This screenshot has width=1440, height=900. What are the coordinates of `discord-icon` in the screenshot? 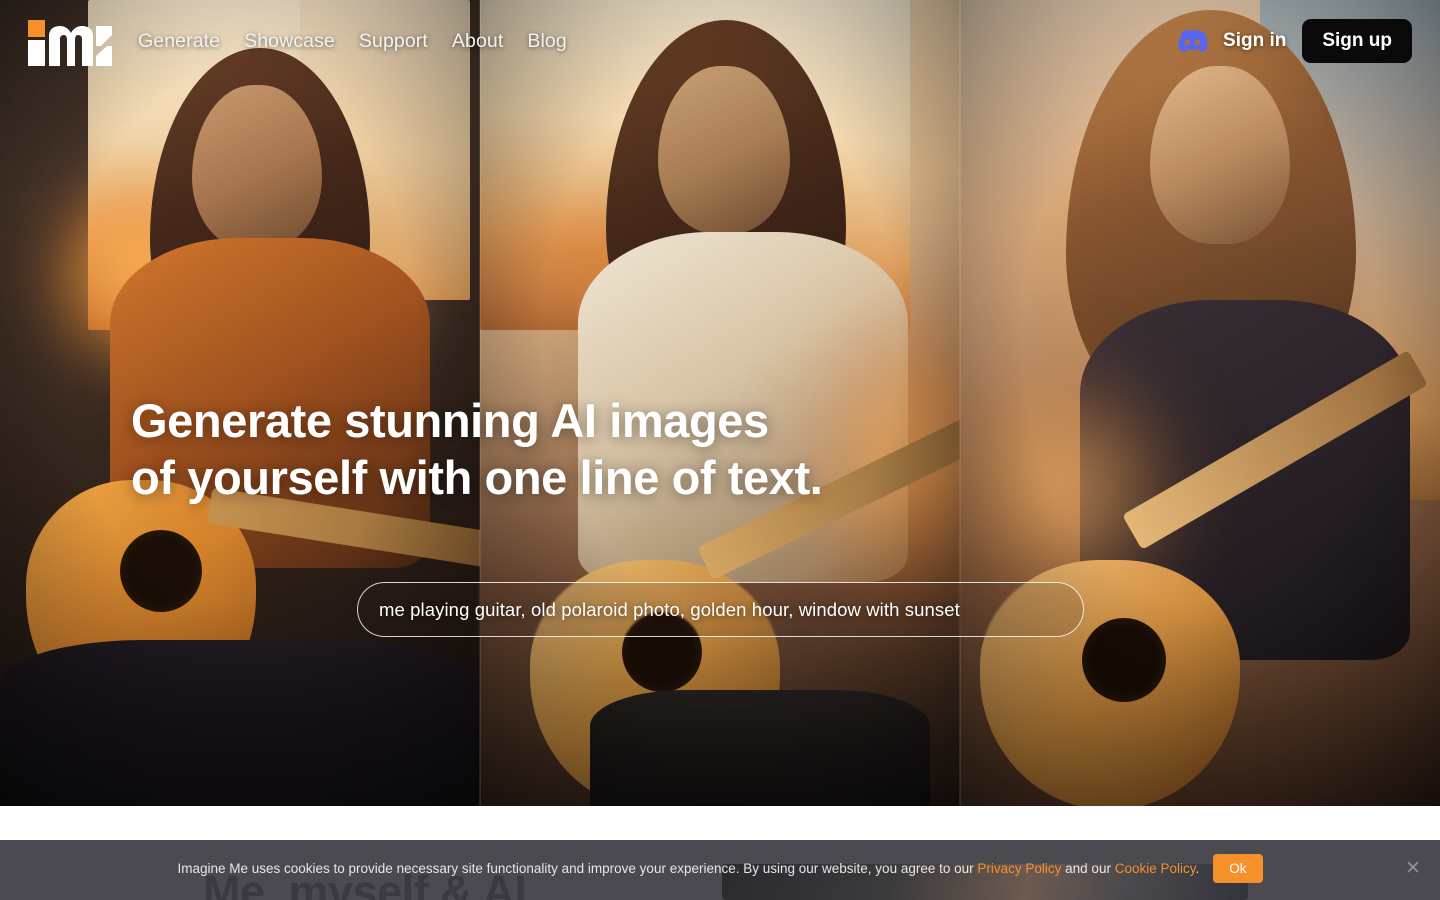 It's located at (1192, 41).